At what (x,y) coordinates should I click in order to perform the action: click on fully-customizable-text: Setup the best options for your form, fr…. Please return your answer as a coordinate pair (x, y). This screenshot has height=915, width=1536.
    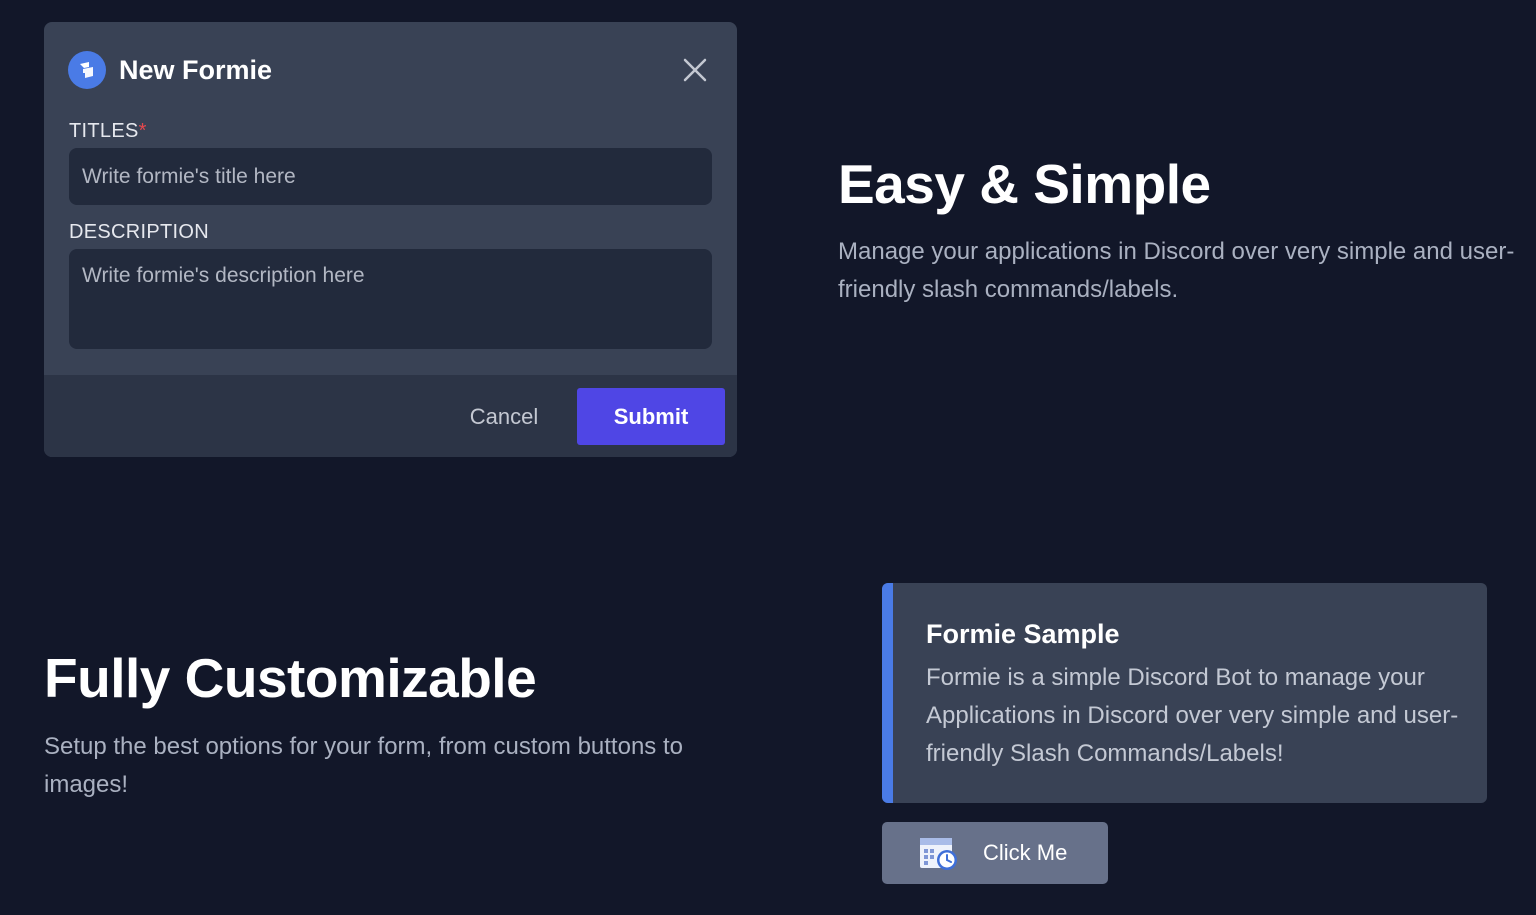
    Looking at the image, I should click on (363, 765).